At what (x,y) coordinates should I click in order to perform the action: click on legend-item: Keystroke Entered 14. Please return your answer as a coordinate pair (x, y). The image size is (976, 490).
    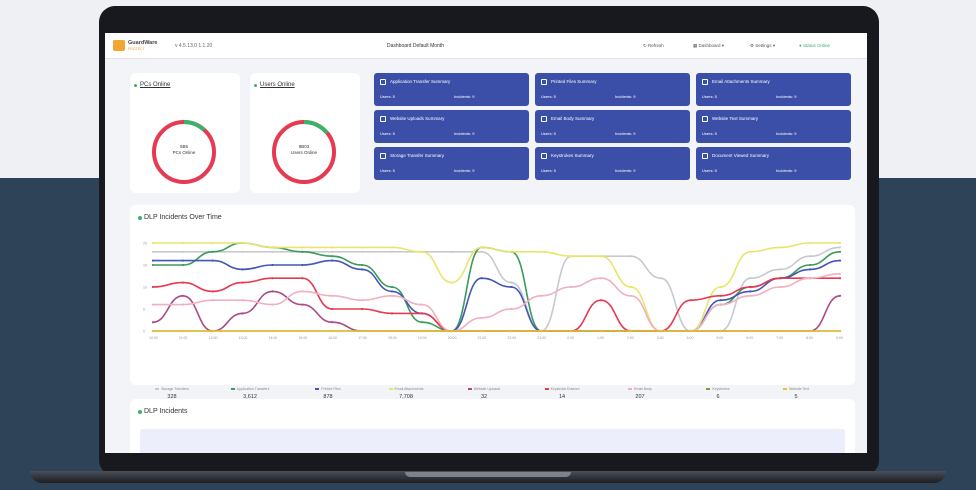
    Looking at the image, I should click on (562, 393).